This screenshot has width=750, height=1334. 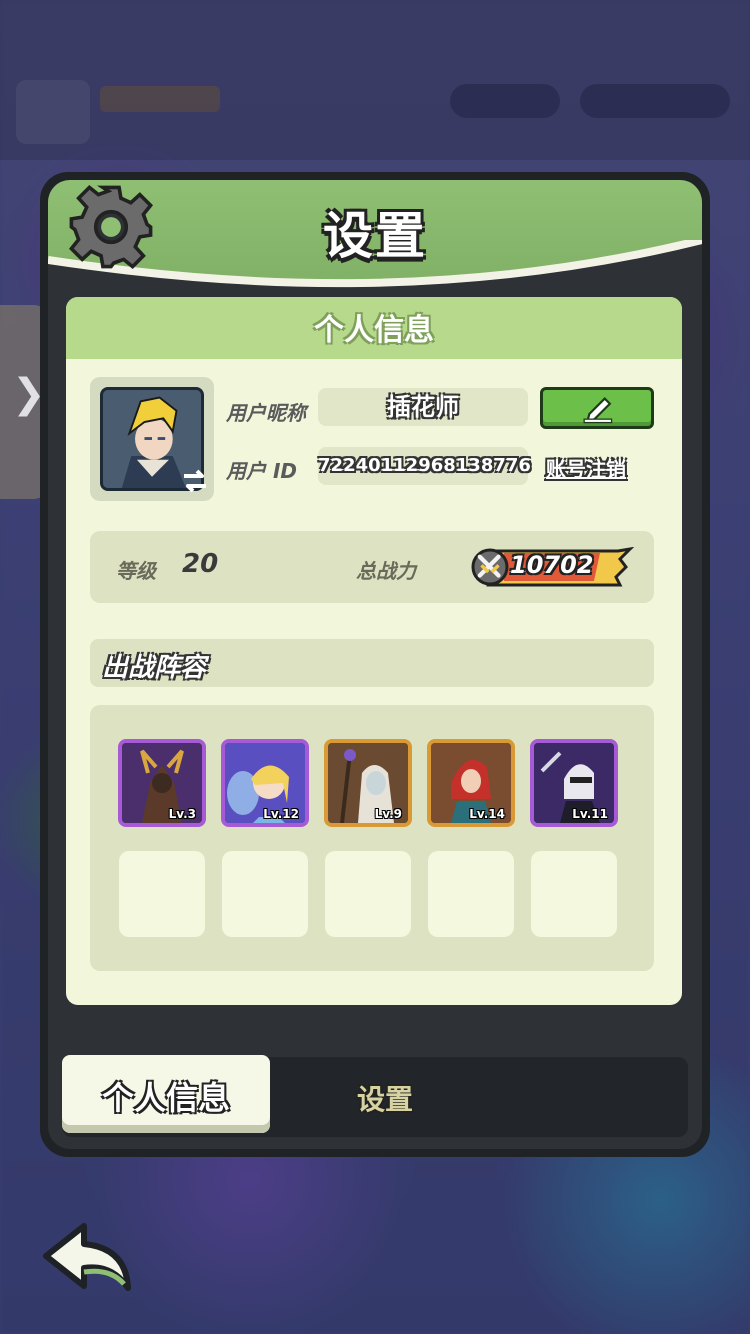 I want to click on nickname-field: 插花师, so click(x=423, y=407).